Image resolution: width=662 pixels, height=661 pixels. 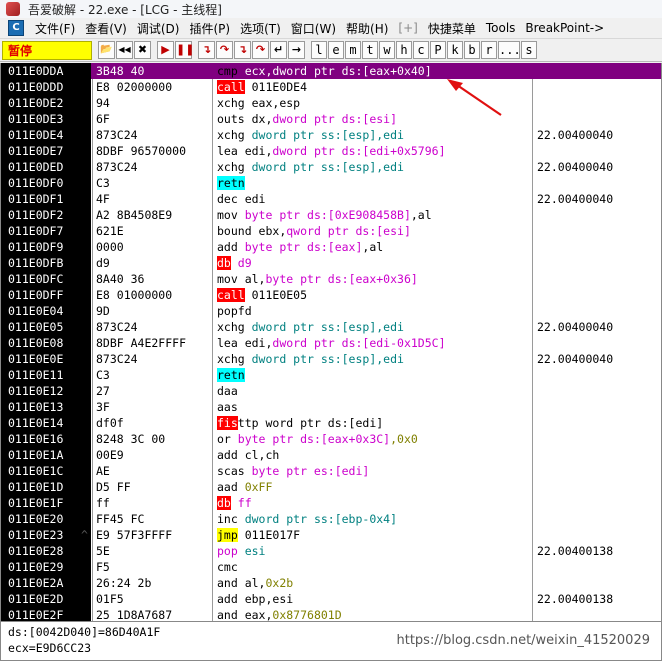 What do you see at coordinates (209, 28) in the screenshot?
I see `menu-item: 插件(P)` at bounding box center [209, 28].